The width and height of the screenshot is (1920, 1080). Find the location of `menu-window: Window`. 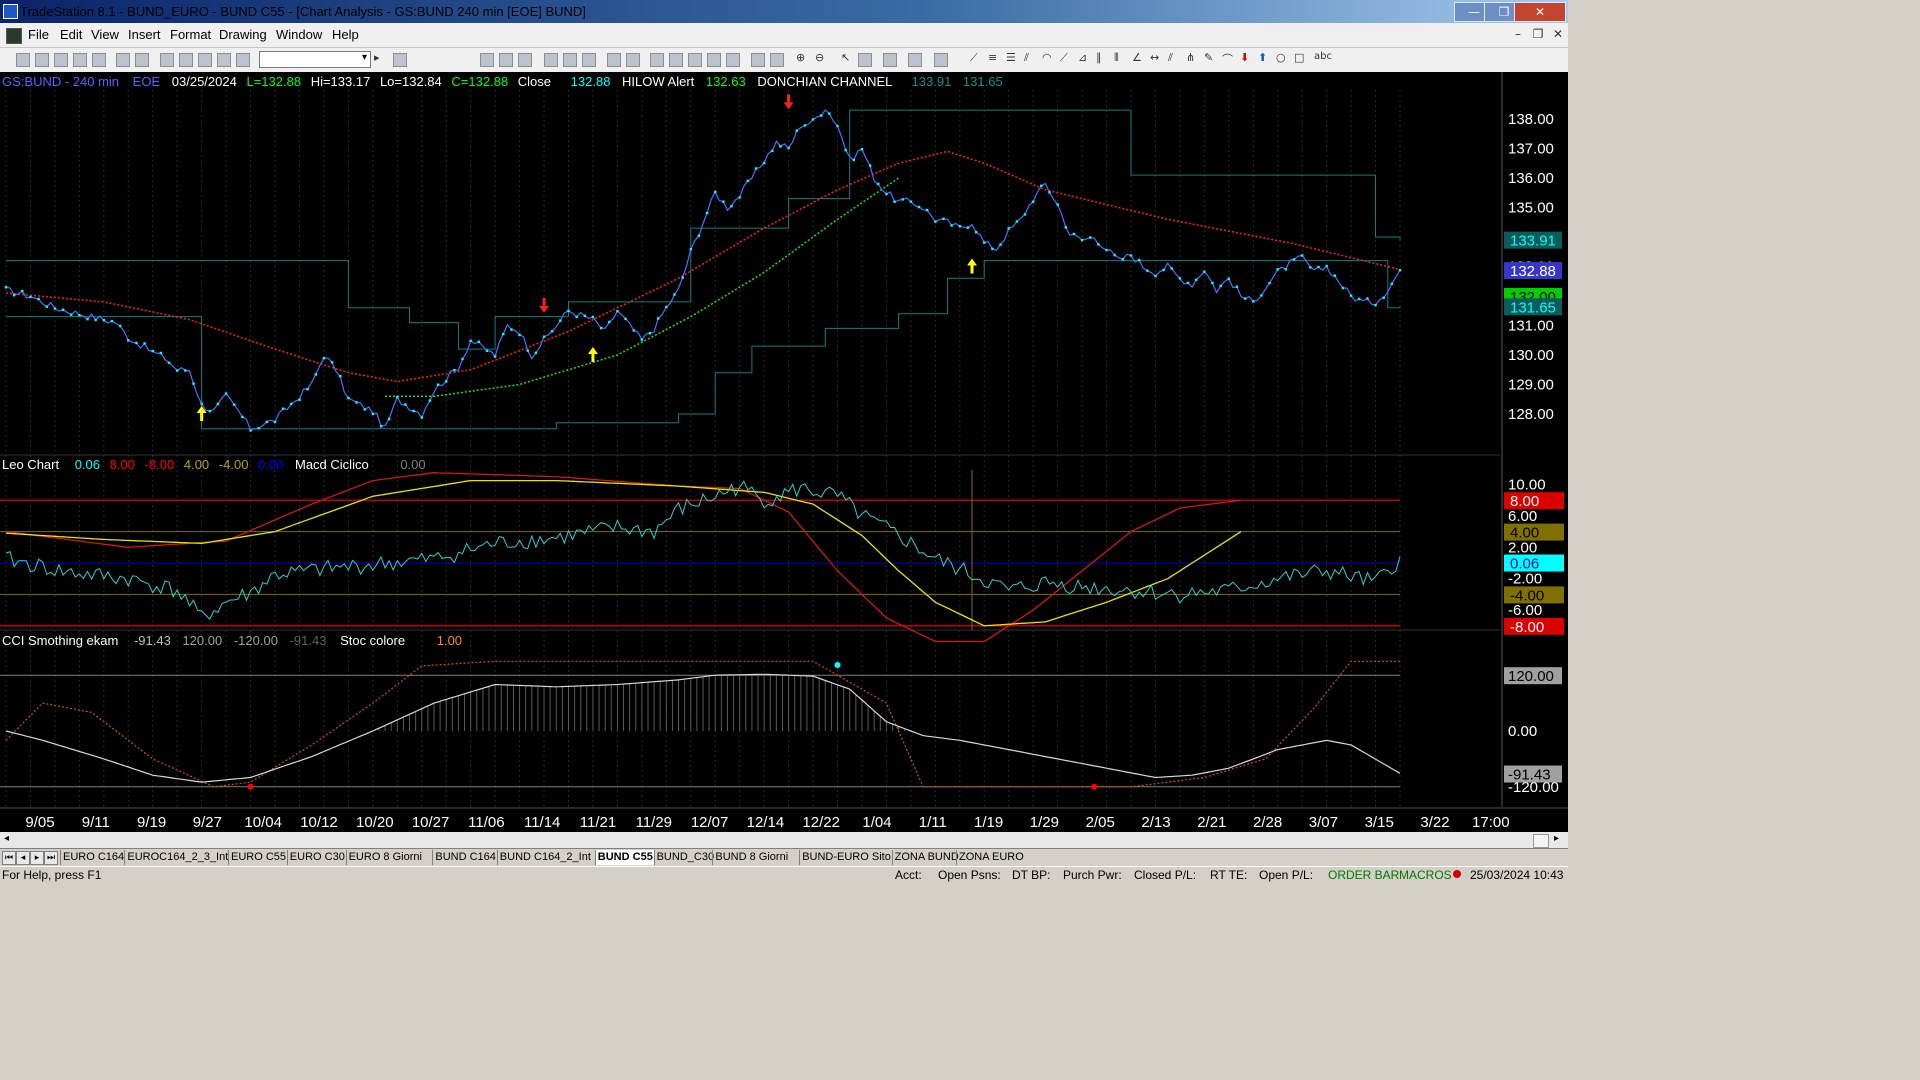

menu-window: Window is located at coordinates (299, 34).